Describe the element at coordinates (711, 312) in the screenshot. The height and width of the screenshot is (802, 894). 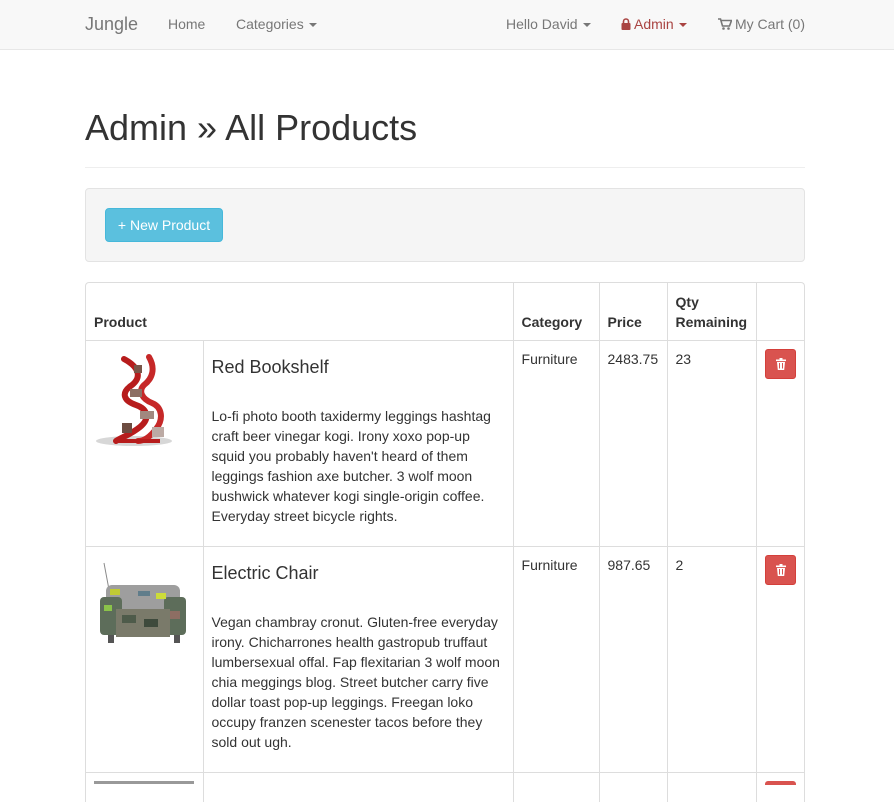
I see `col-header-qty: Qty Remaining` at that location.